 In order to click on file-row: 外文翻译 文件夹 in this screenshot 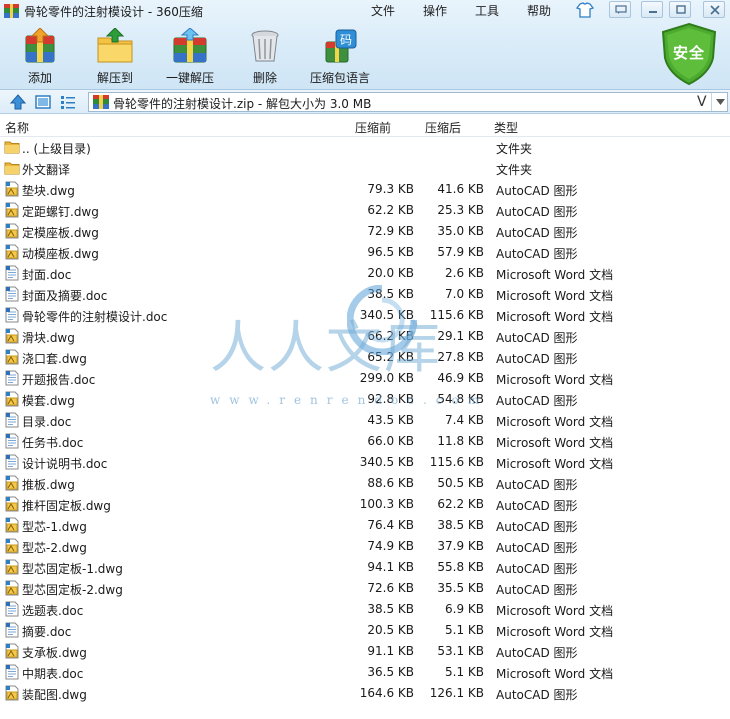, I will do `click(365, 168)`.